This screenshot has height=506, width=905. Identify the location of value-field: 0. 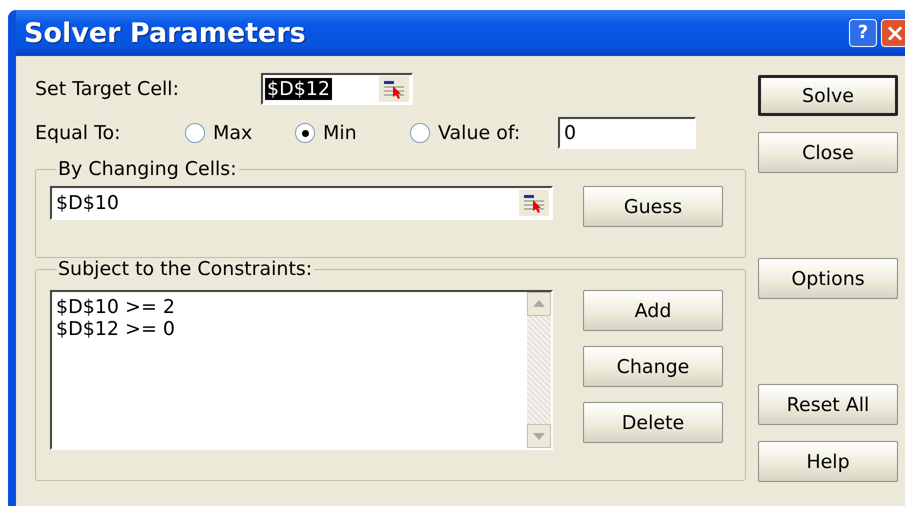
(627, 133).